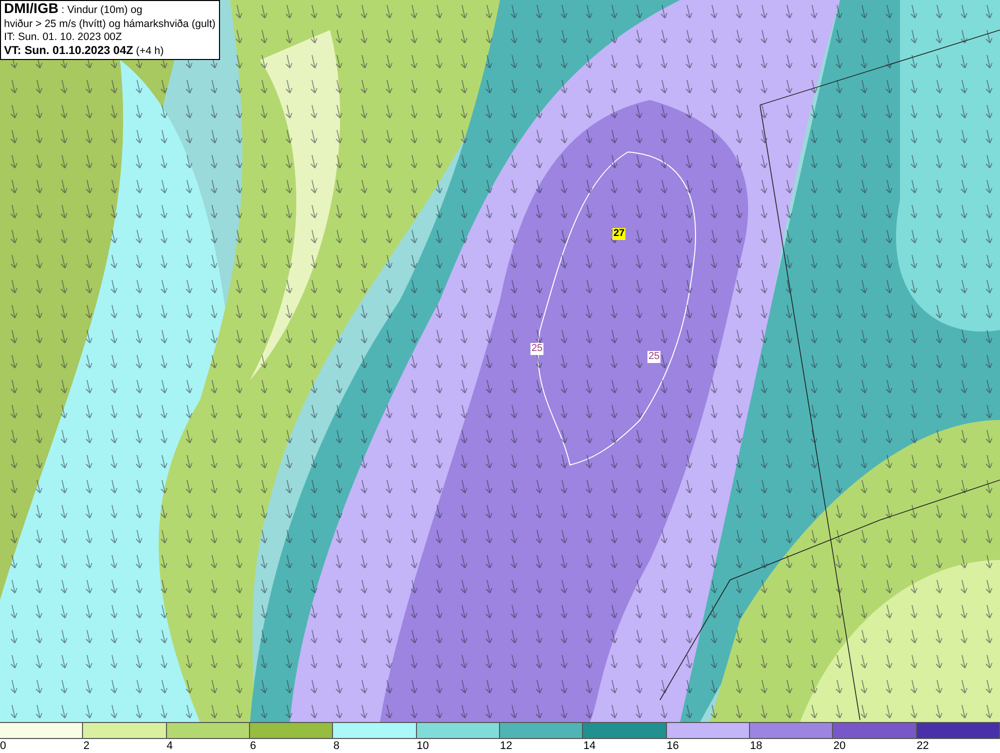  Describe the element at coordinates (150, 50) in the screenshot. I see `offset-text: (+4 h)` at that location.